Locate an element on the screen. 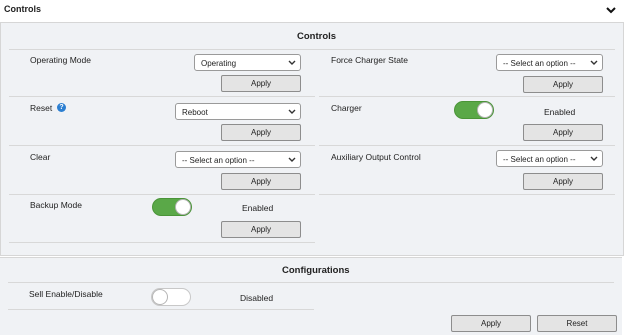 This screenshot has width=624, height=335. clear-apply-button: Apply is located at coordinates (261, 181).